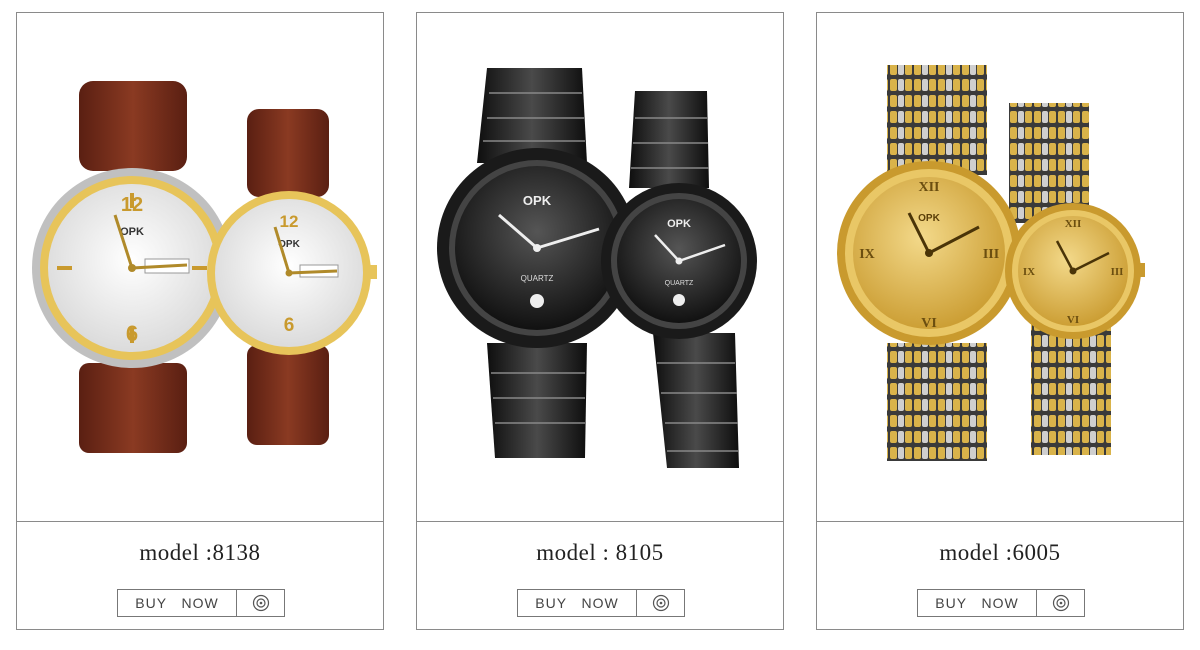  I want to click on model-number: model : 8105, so click(600, 552).